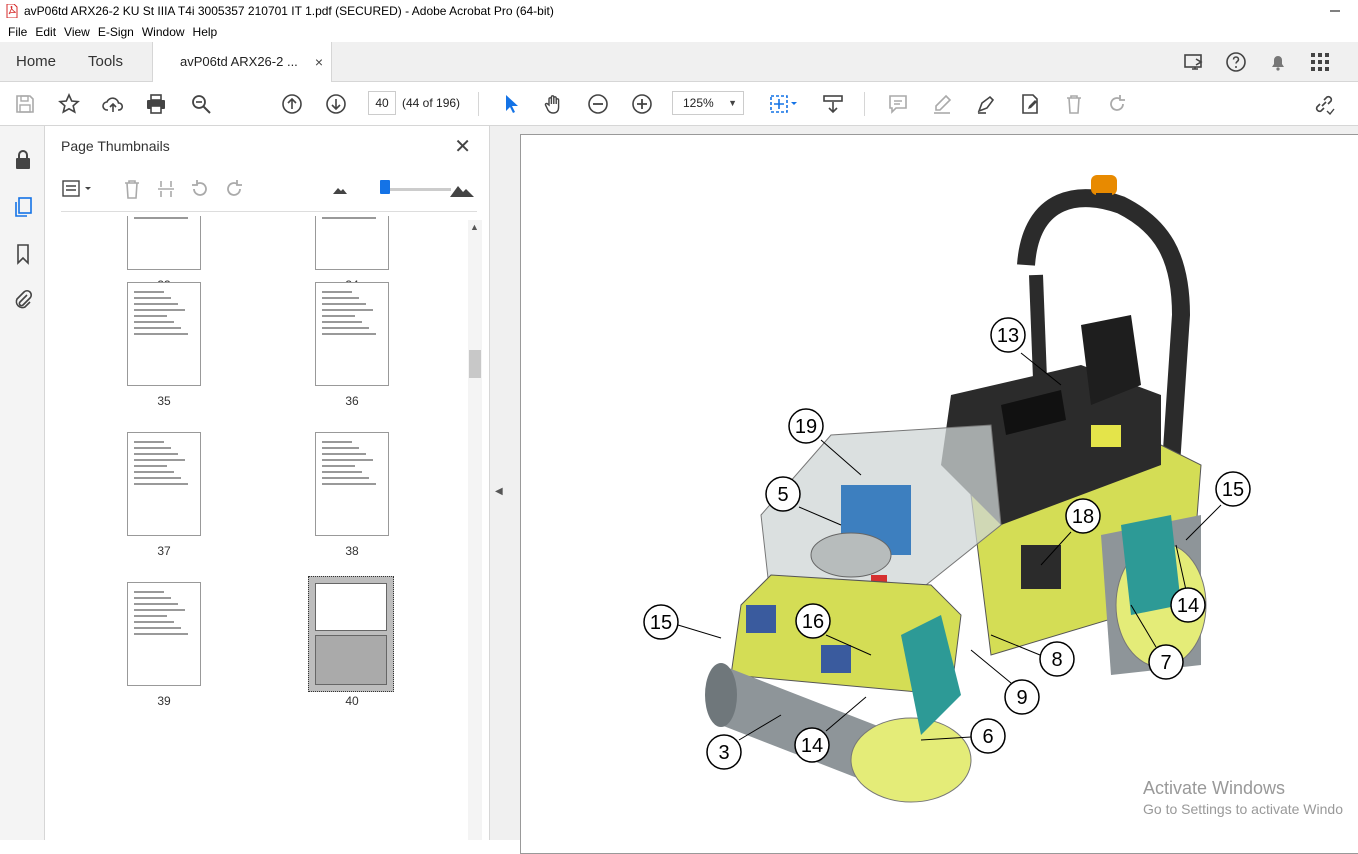 This screenshot has width=1358, height=854. What do you see at coordinates (1008, 336) in the screenshot?
I see `callout-13-label: 13` at bounding box center [1008, 336].